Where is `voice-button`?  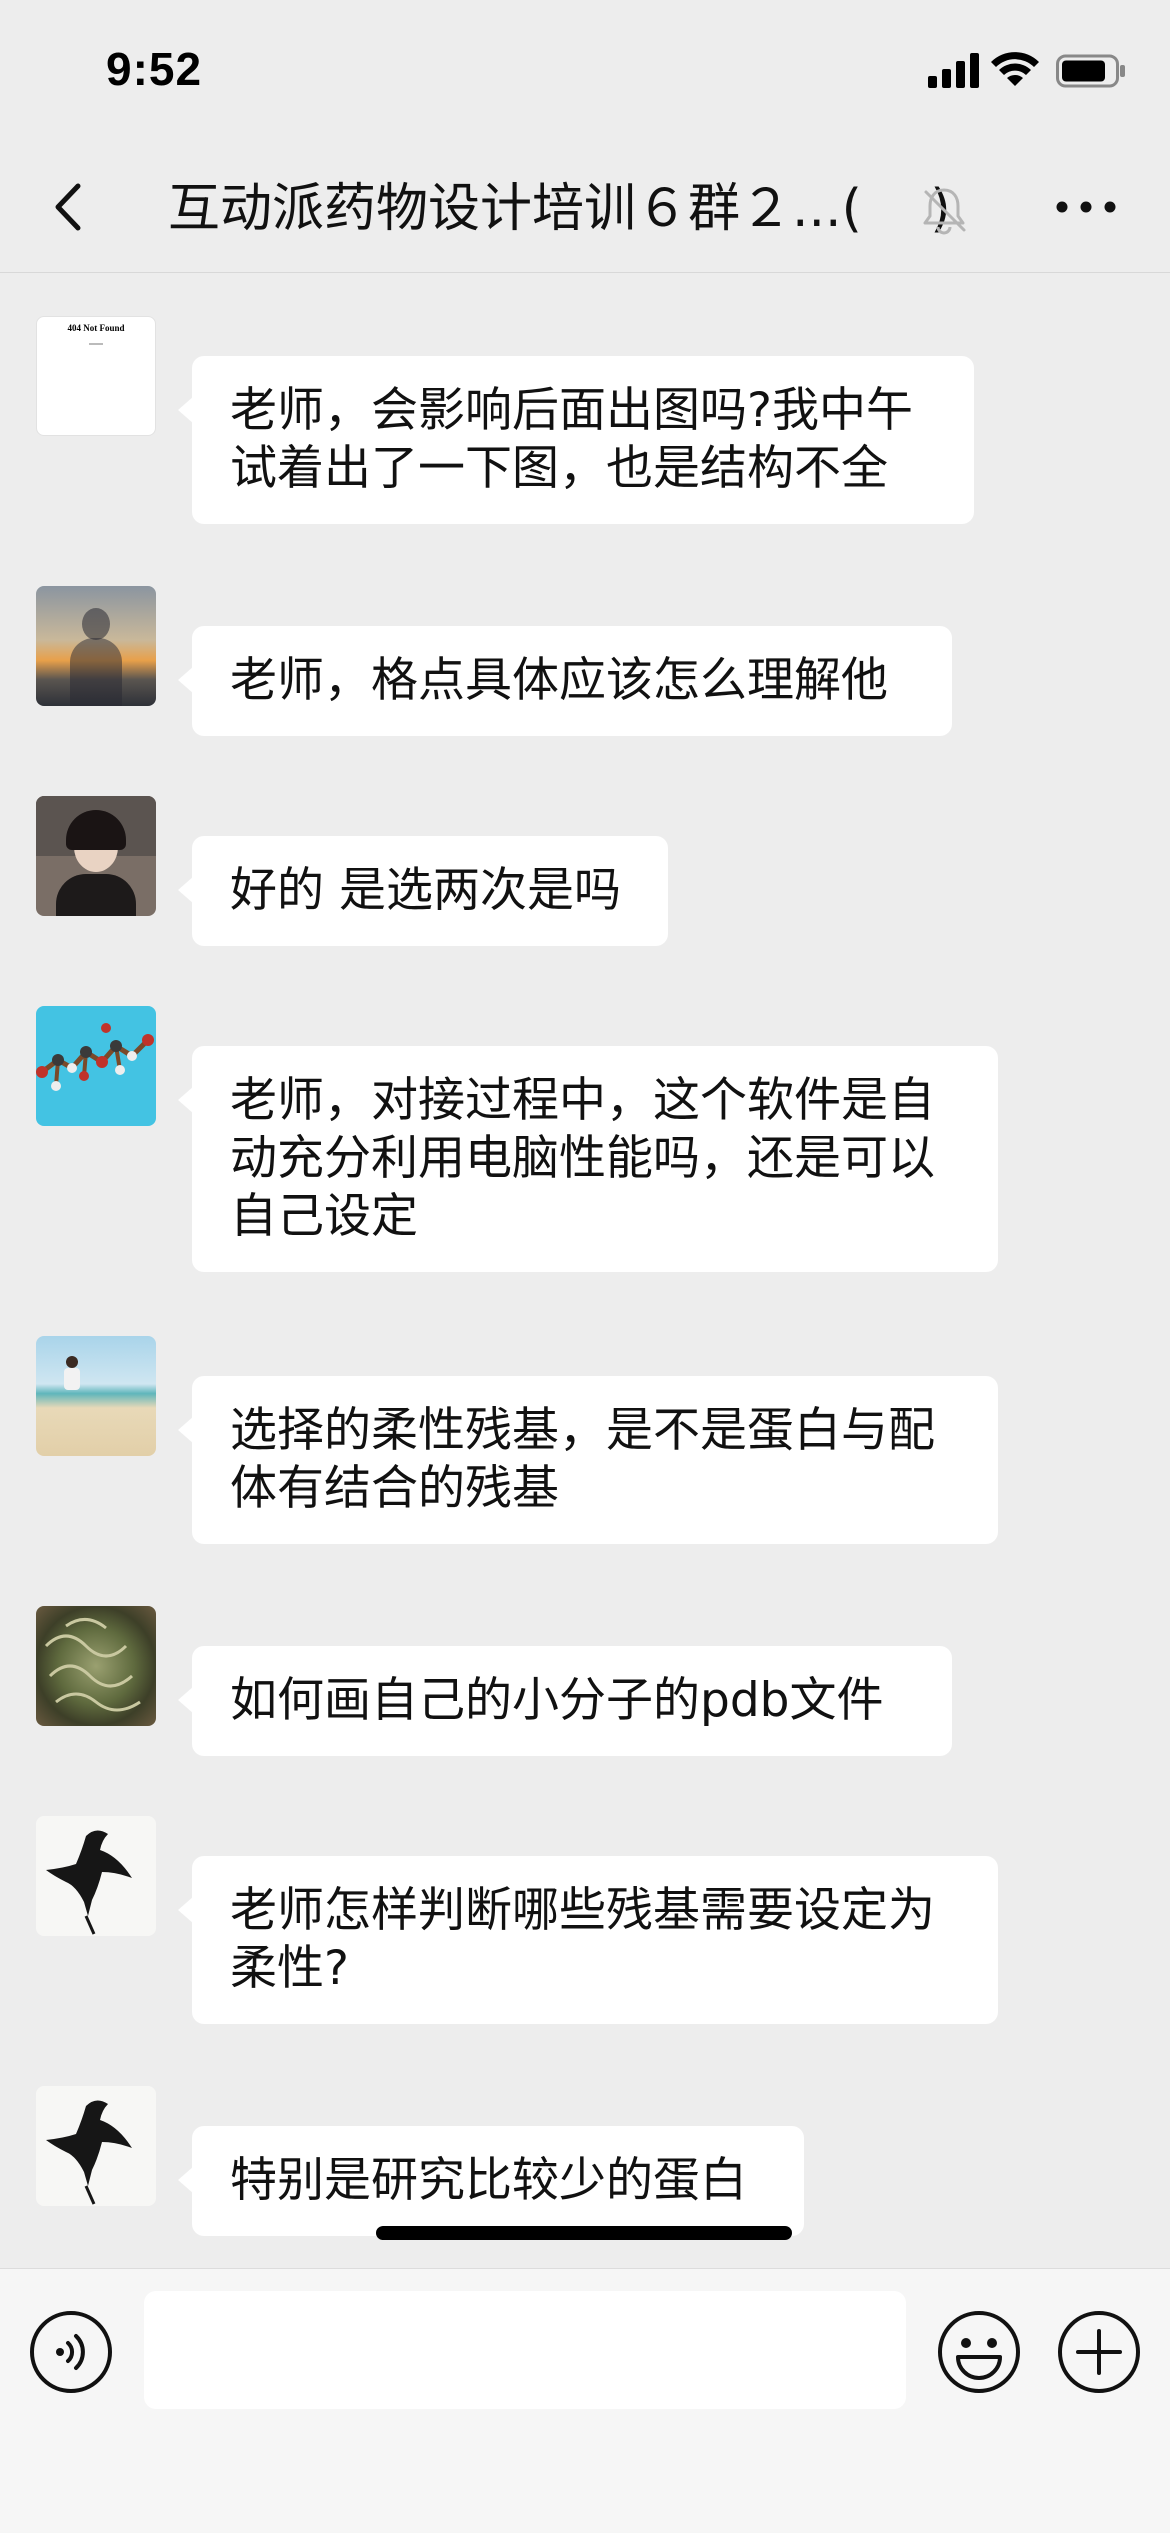 voice-button is located at coordinates (71, 2352).